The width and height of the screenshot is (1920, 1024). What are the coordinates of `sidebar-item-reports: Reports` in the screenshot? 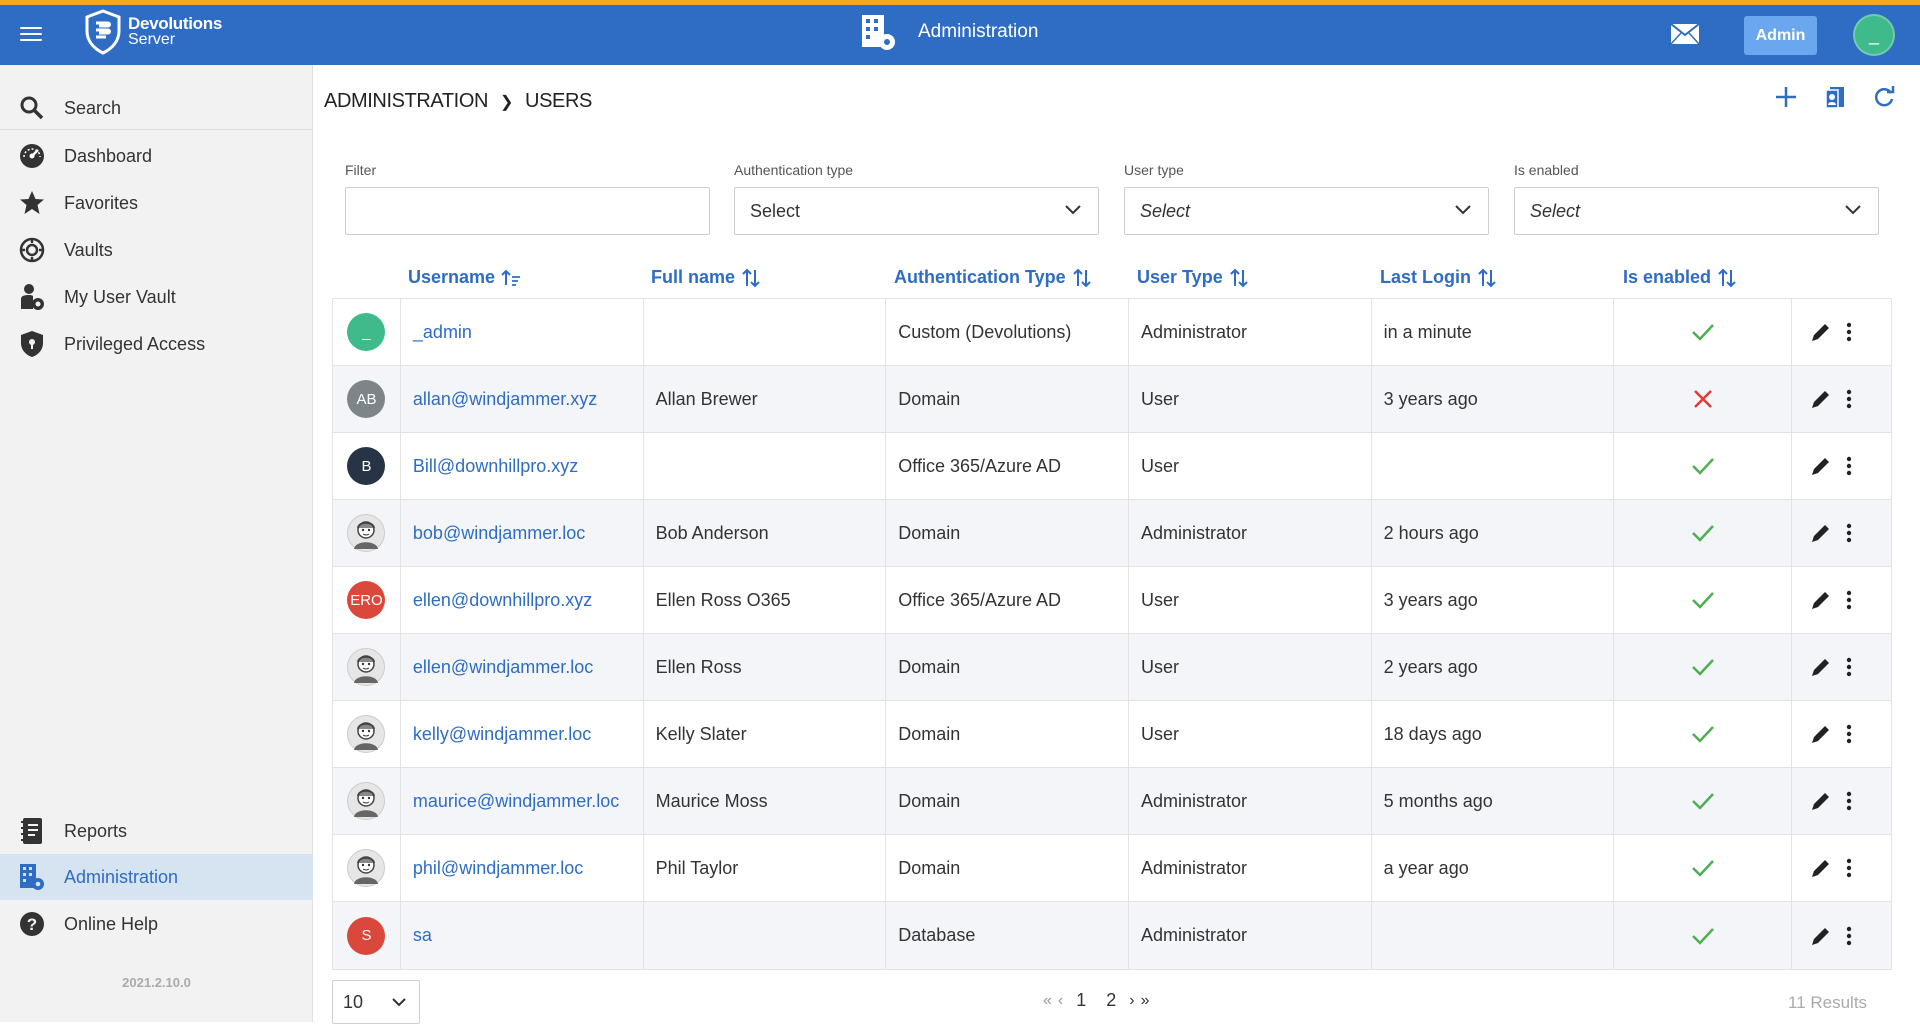 It's located at (156, 831).